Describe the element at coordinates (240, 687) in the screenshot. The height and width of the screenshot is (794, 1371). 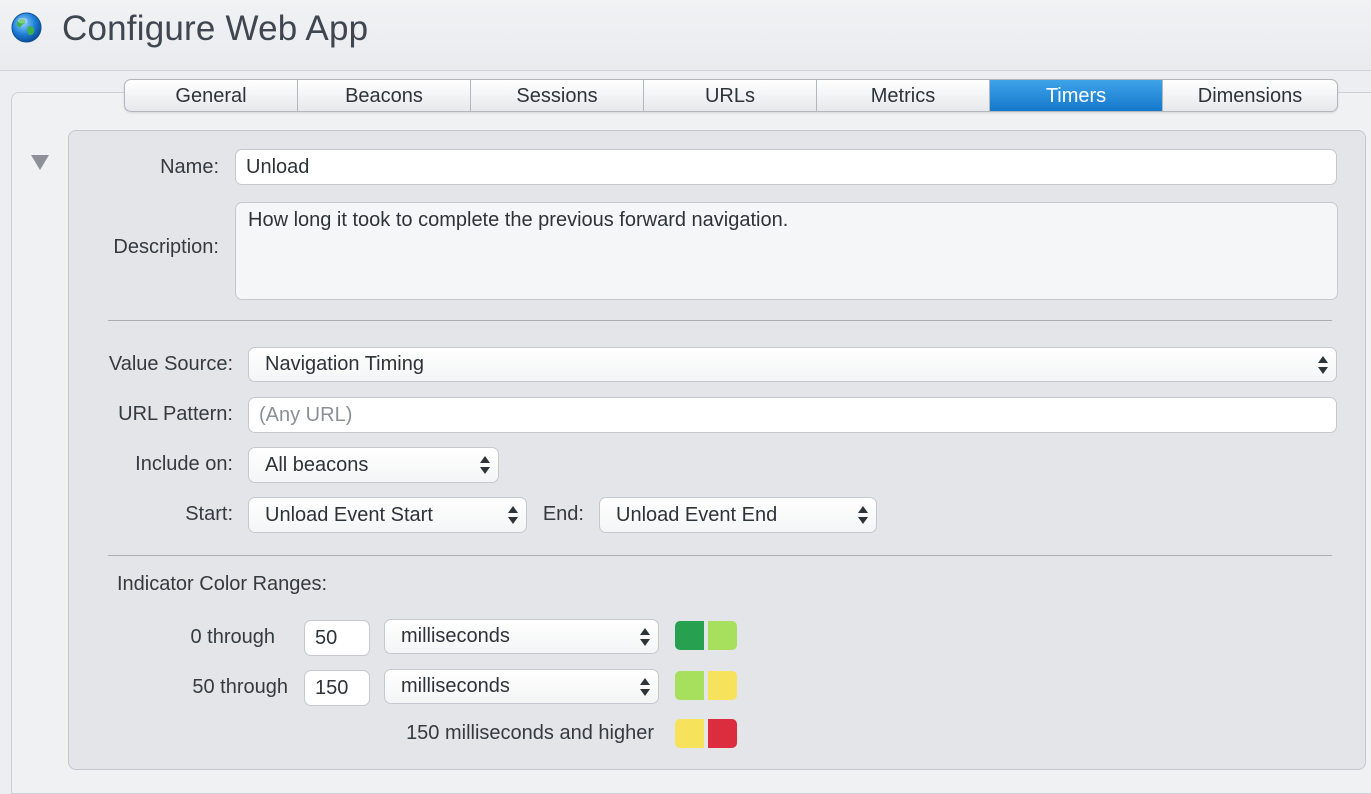
I see `range-2-prefix: 50 through` at that location.